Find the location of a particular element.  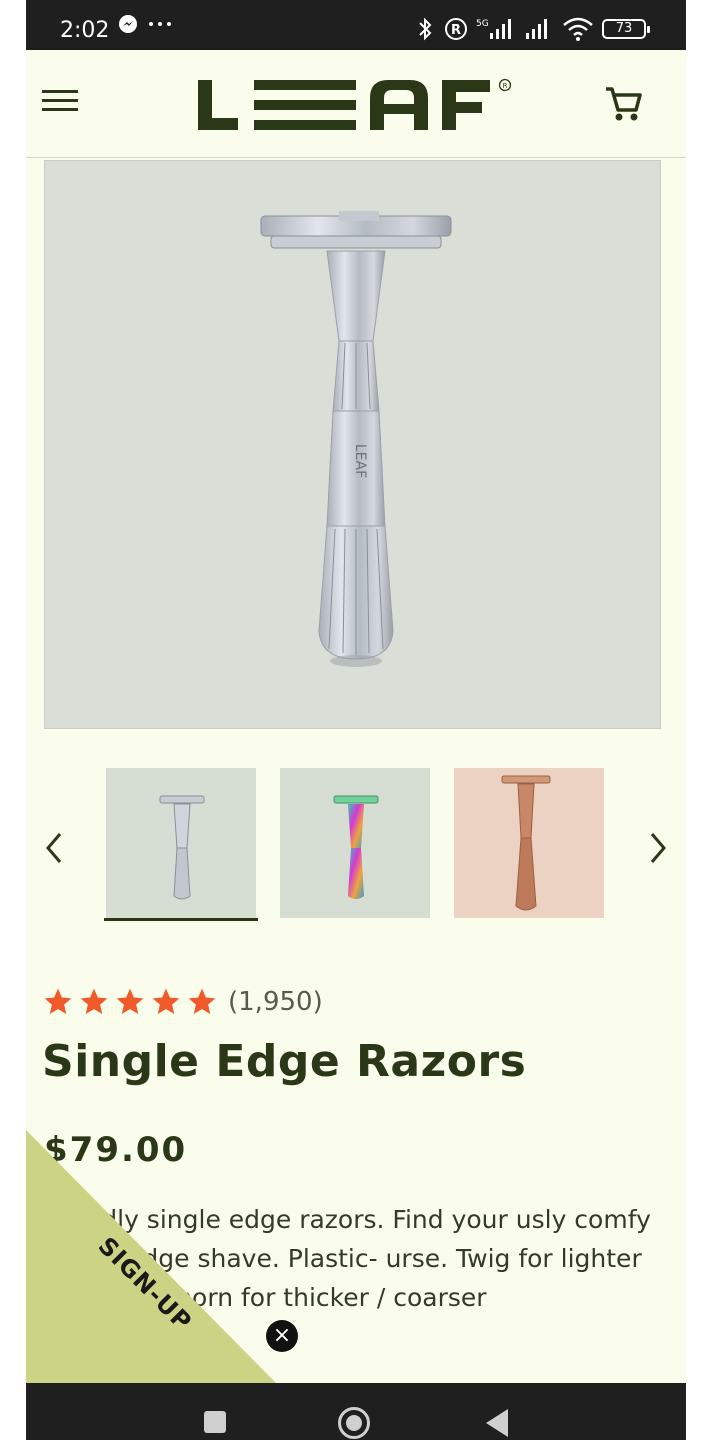

chevron-left-icon is located at coordinates (54, 848).